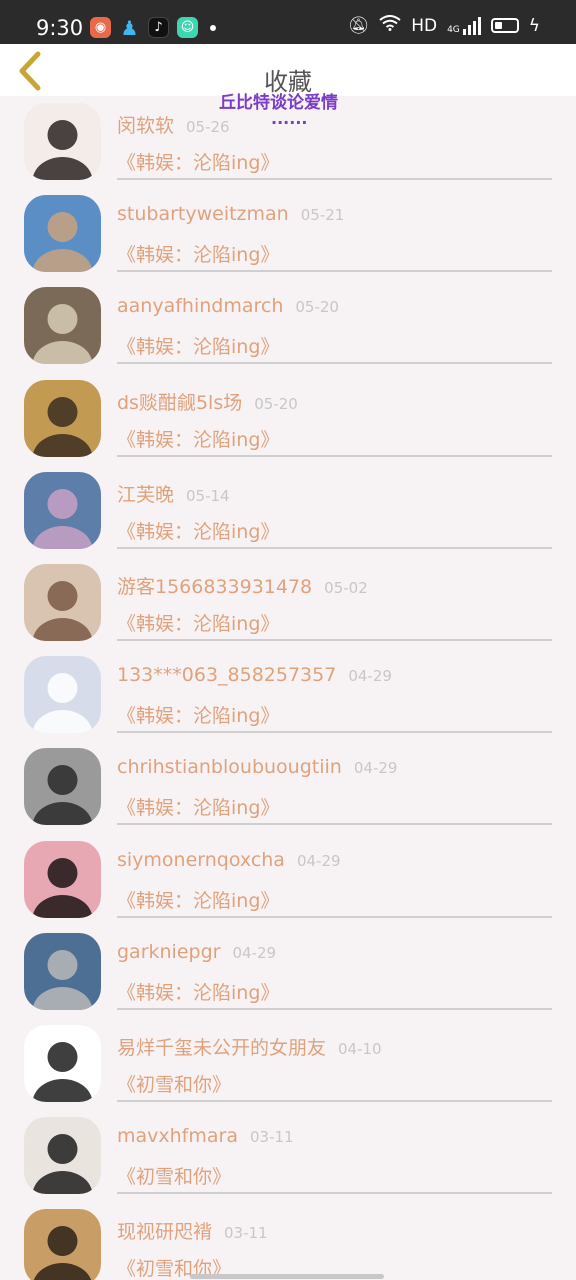 This screenshot has height=1280, width=576. I want to click on favorite-row: stubartyweitzman 05-21 《韩娱：沦陷ing》, so click(288, 234).